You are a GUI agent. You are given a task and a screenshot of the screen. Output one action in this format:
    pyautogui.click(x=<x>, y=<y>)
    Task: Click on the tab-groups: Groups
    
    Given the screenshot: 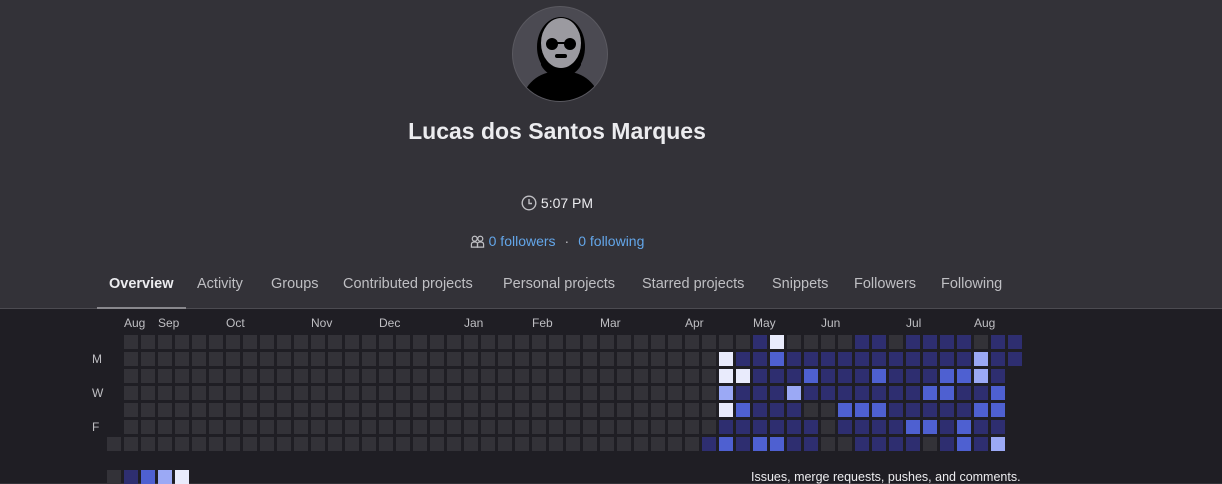 What is the action you would take?
    pyautogui.click(x=295, y=285)
    